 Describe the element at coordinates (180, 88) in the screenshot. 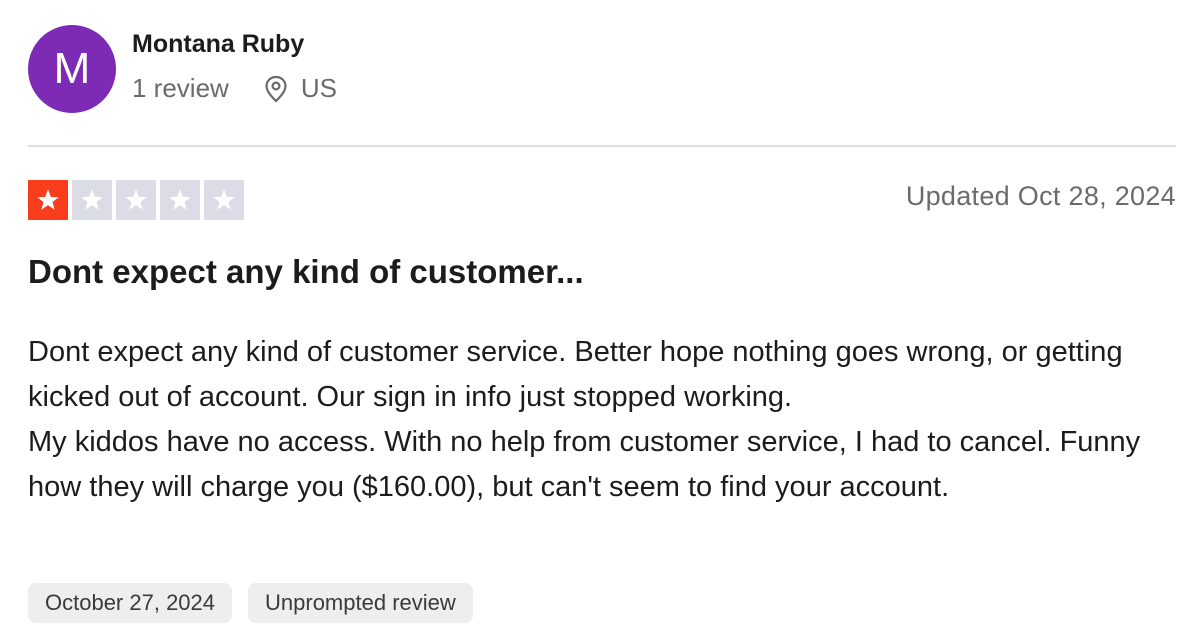

I see `review-count: 1 review` at that location.